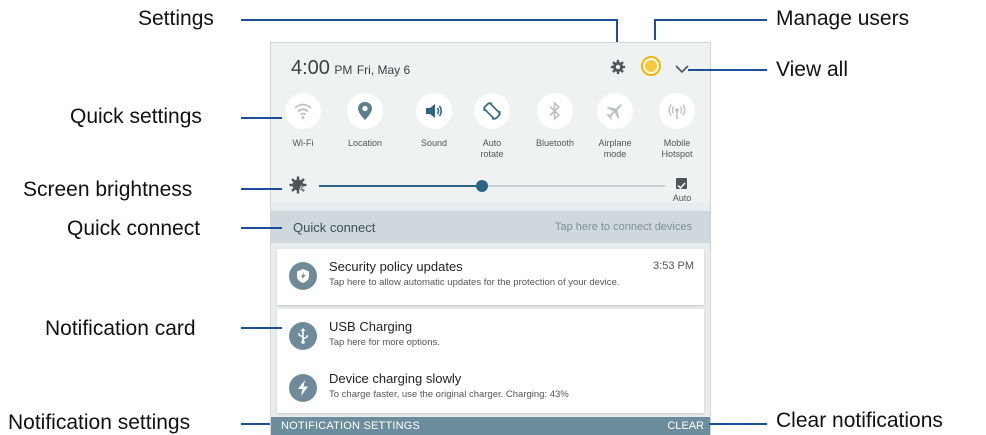  Describe the element at coordinates (429, 30) in the screenshot. I see `line-settings` at that location.